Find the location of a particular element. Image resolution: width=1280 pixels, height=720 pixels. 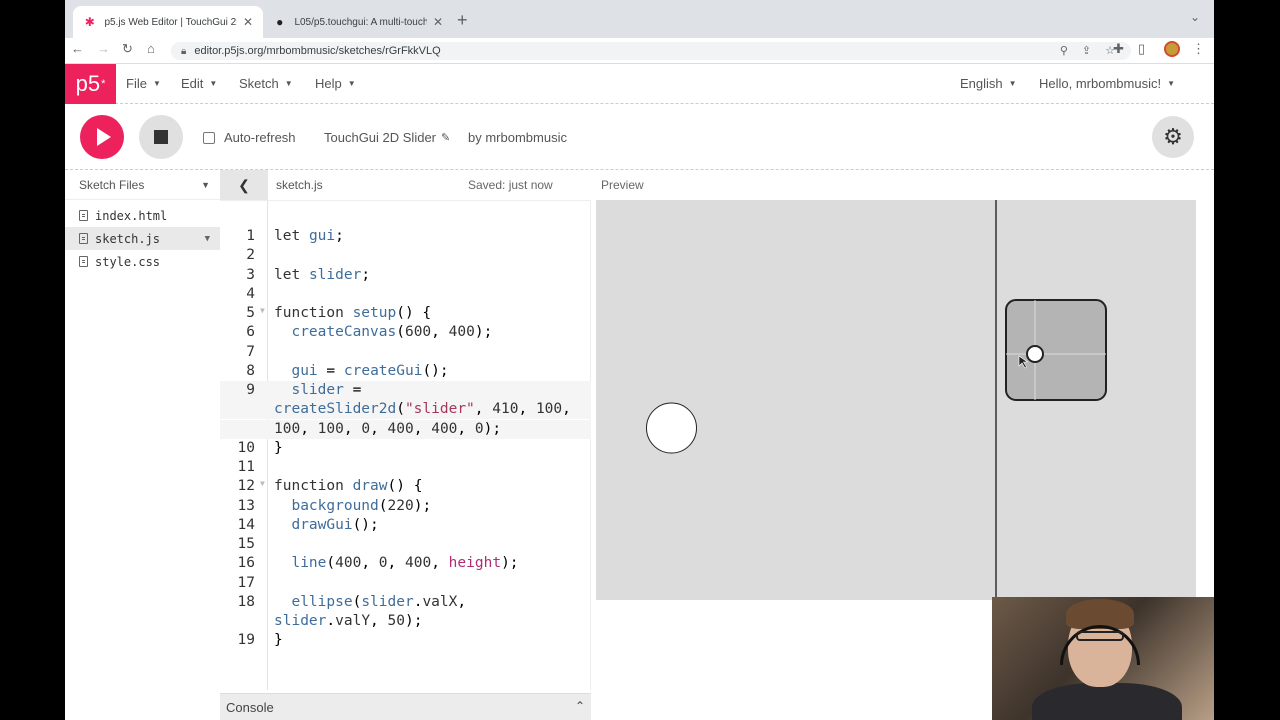

code-line: 9 slider = is located at coordinates (405, 390).